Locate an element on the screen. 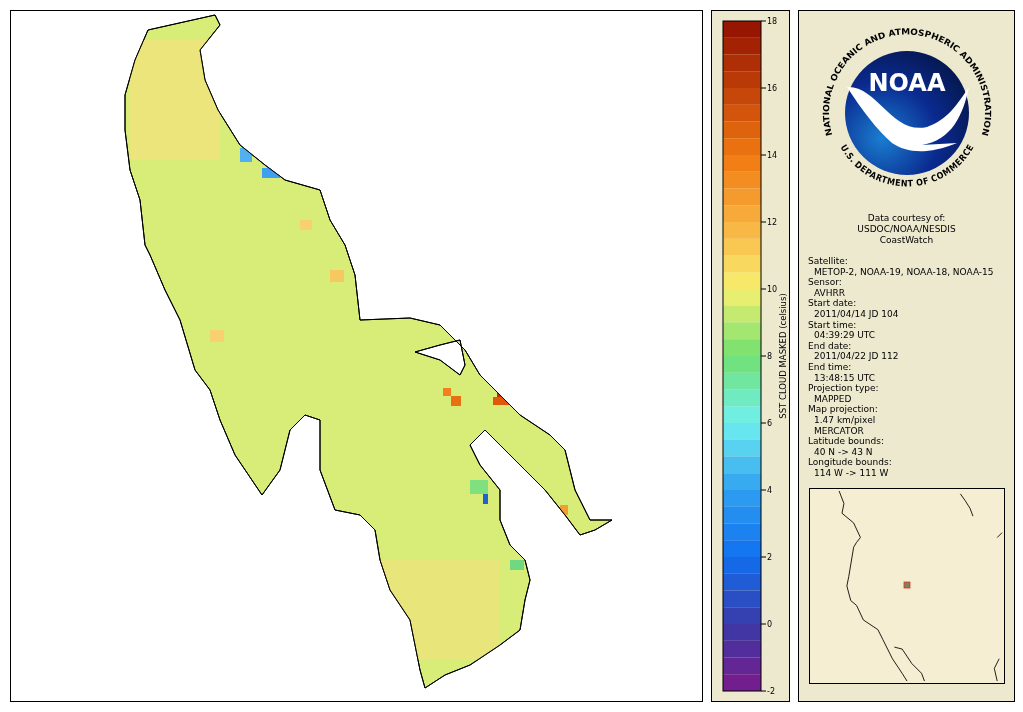 This screenshot has height=712, width=1023. field-label: Map projection: is located at coordinates (843, 409).